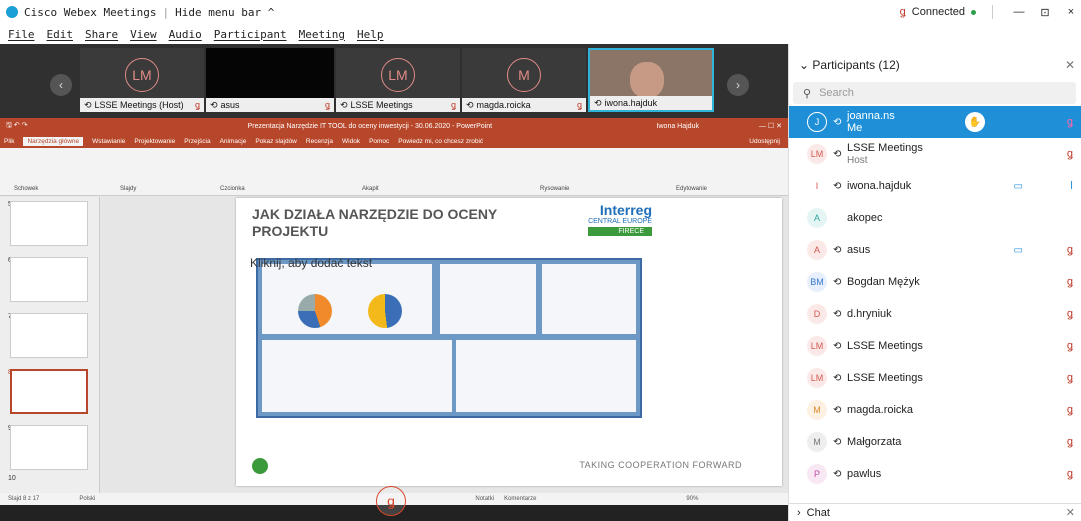 This screenshot has height=521, width=1081. Describe the element at coordinates (276, 141) in the screenshot. I see `ppt-tab: Pokaz slajdów` at that location.